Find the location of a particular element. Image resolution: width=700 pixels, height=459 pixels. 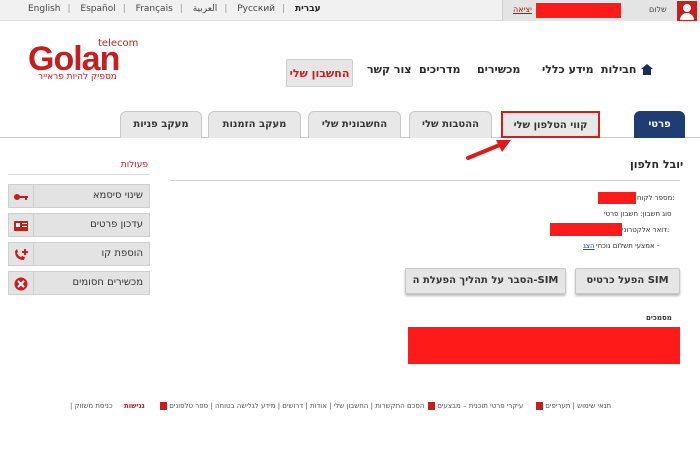

documents-label: מסמכים is located at coordinates (659, 318).